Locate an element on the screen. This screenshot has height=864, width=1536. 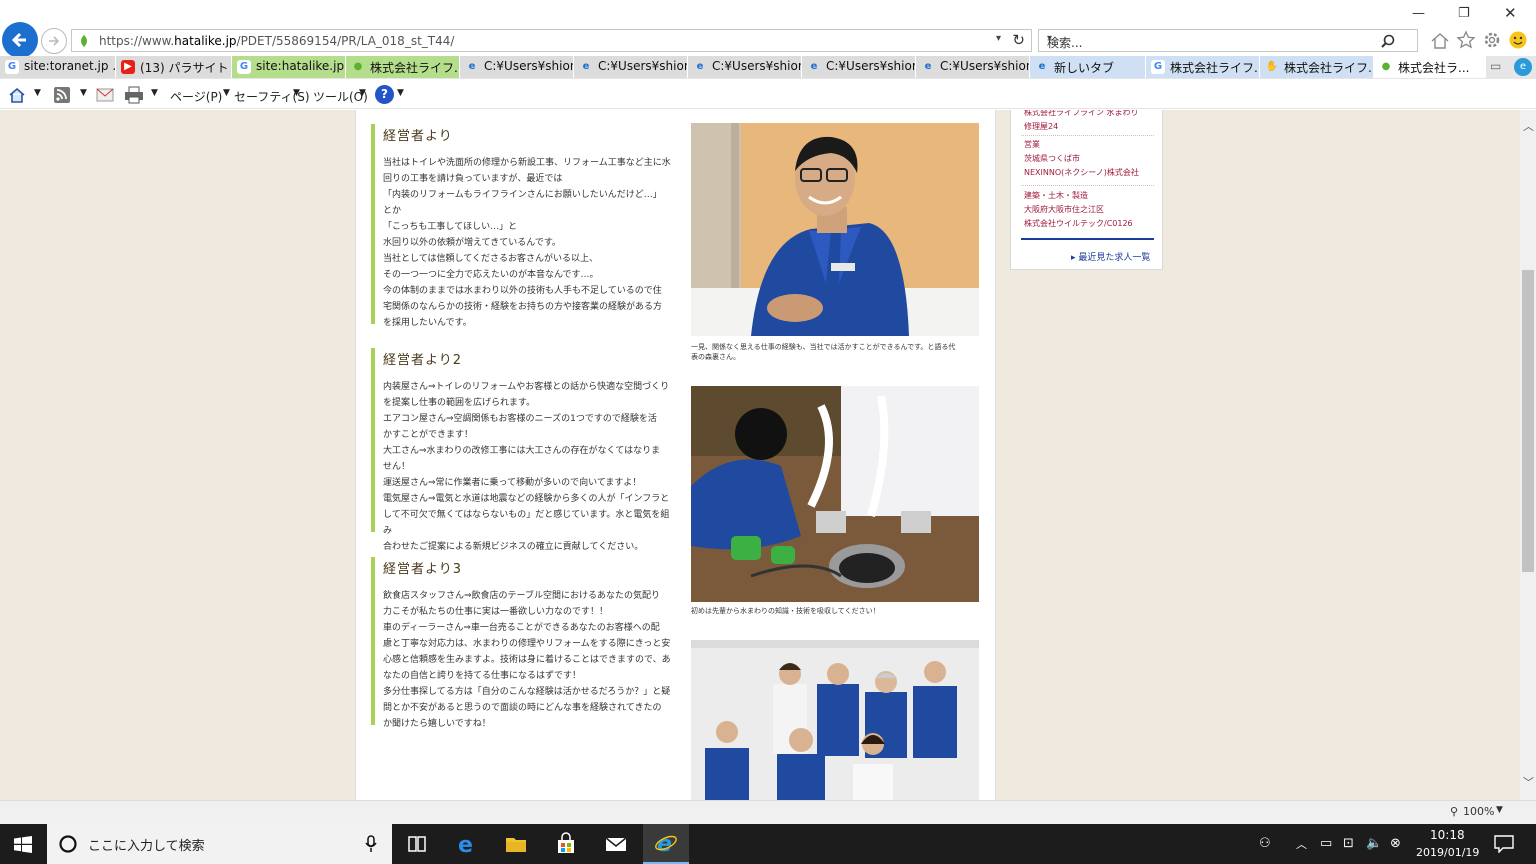
favorites-star-icon is located at coordinates (1466, 40).